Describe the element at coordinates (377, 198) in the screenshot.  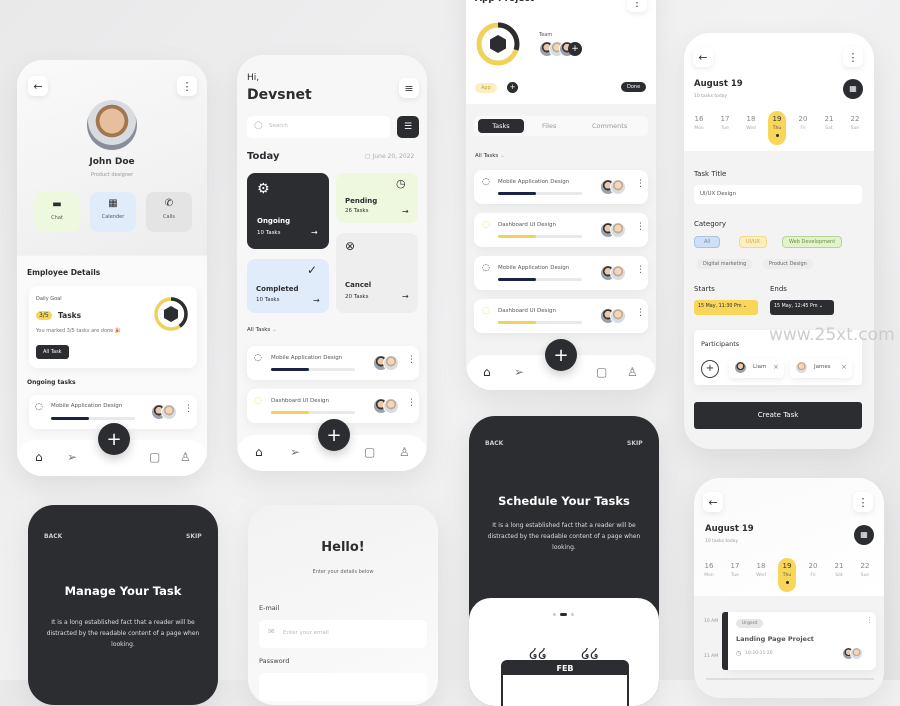
I see `pending-card: ◷ Pending 26 Tasks →` at that location.